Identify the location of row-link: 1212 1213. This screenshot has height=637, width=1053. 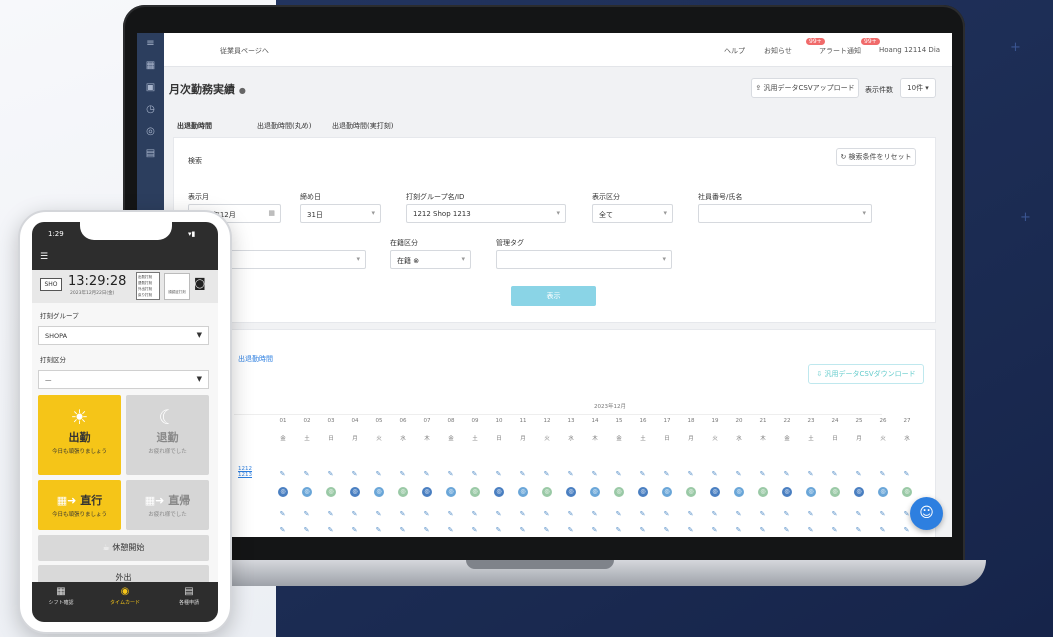
(248, 472).